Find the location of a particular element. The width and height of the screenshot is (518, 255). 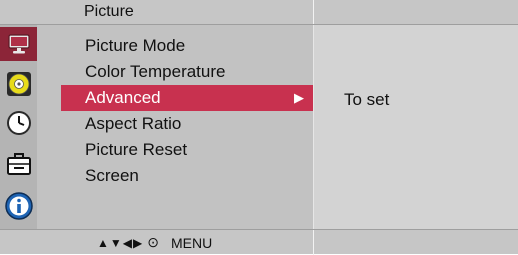

sidebar-item-time is located at coordinates (18, 123).